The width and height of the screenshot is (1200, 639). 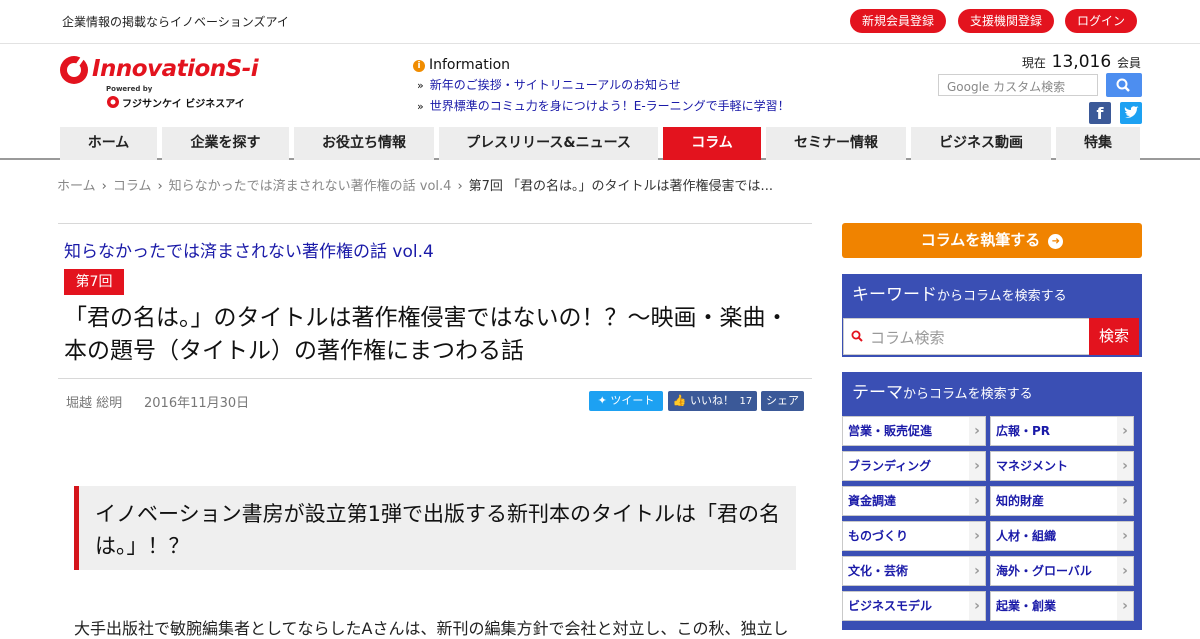 What do you see at coordinates (981, 143) in the screenshot?
I see `nav-business-video: ビジネス動画` at bounding box center [981, 143].